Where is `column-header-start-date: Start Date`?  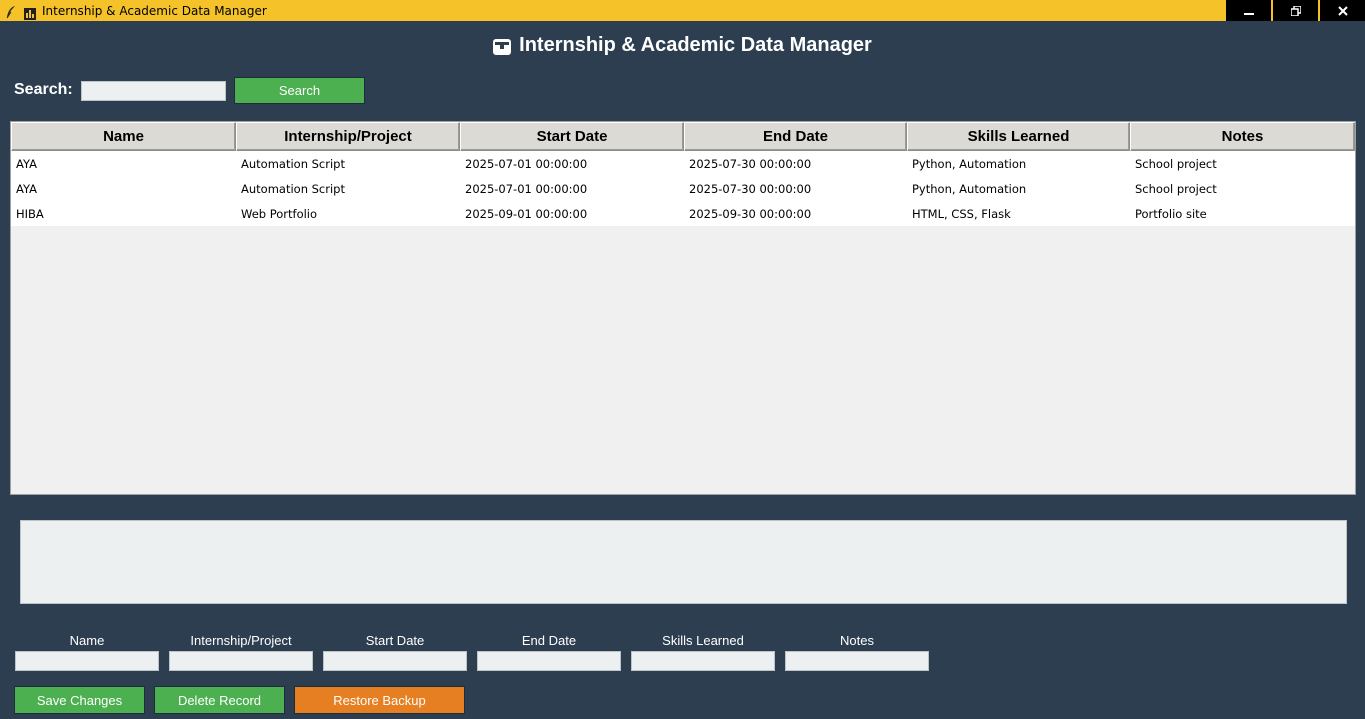
column-header-start-date: Start Date is located at coordinates (572, 136).